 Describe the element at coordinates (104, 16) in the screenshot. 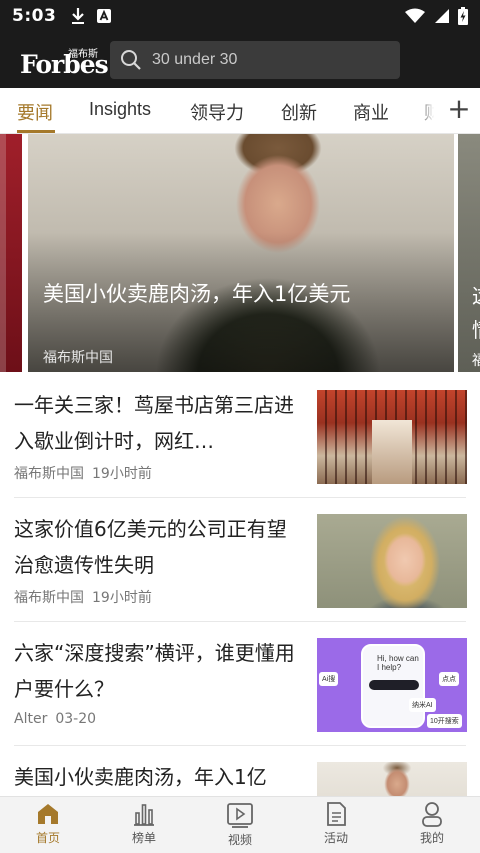

I see `app-notification-icon` at that location.